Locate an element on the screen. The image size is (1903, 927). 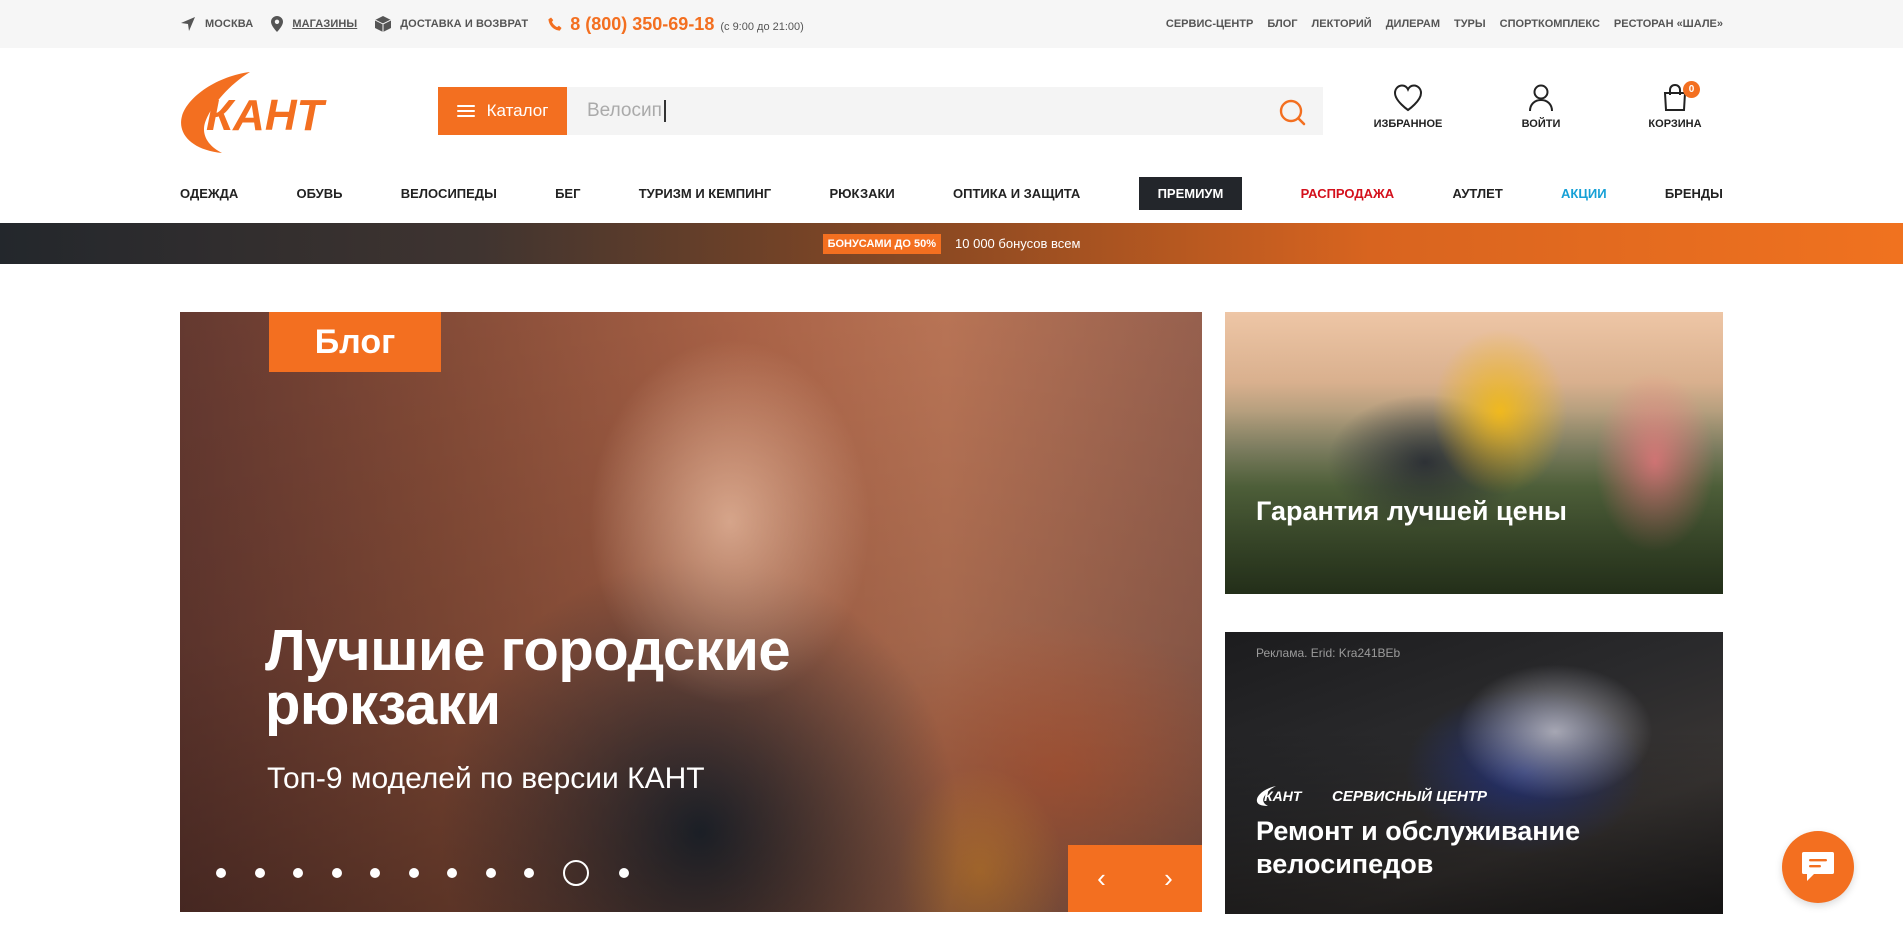
login-button: ВОЙТИ is located at coordinates (1541, 107).